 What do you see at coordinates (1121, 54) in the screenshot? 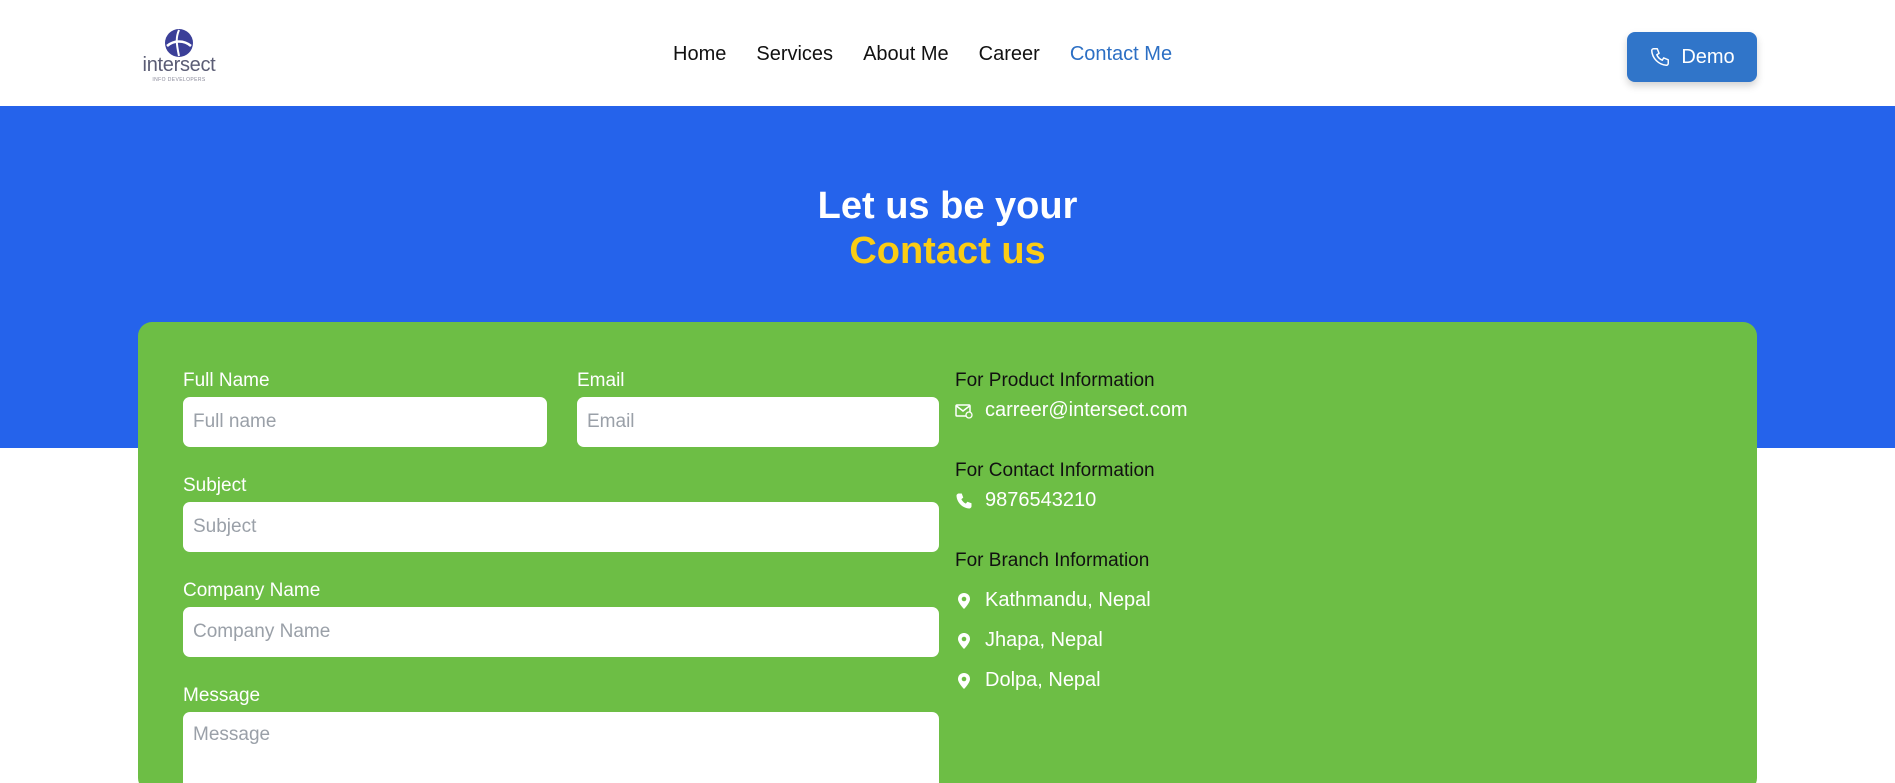
I see `nav-item-contact-me: Contact Me` at bounding box center [1121, 54].